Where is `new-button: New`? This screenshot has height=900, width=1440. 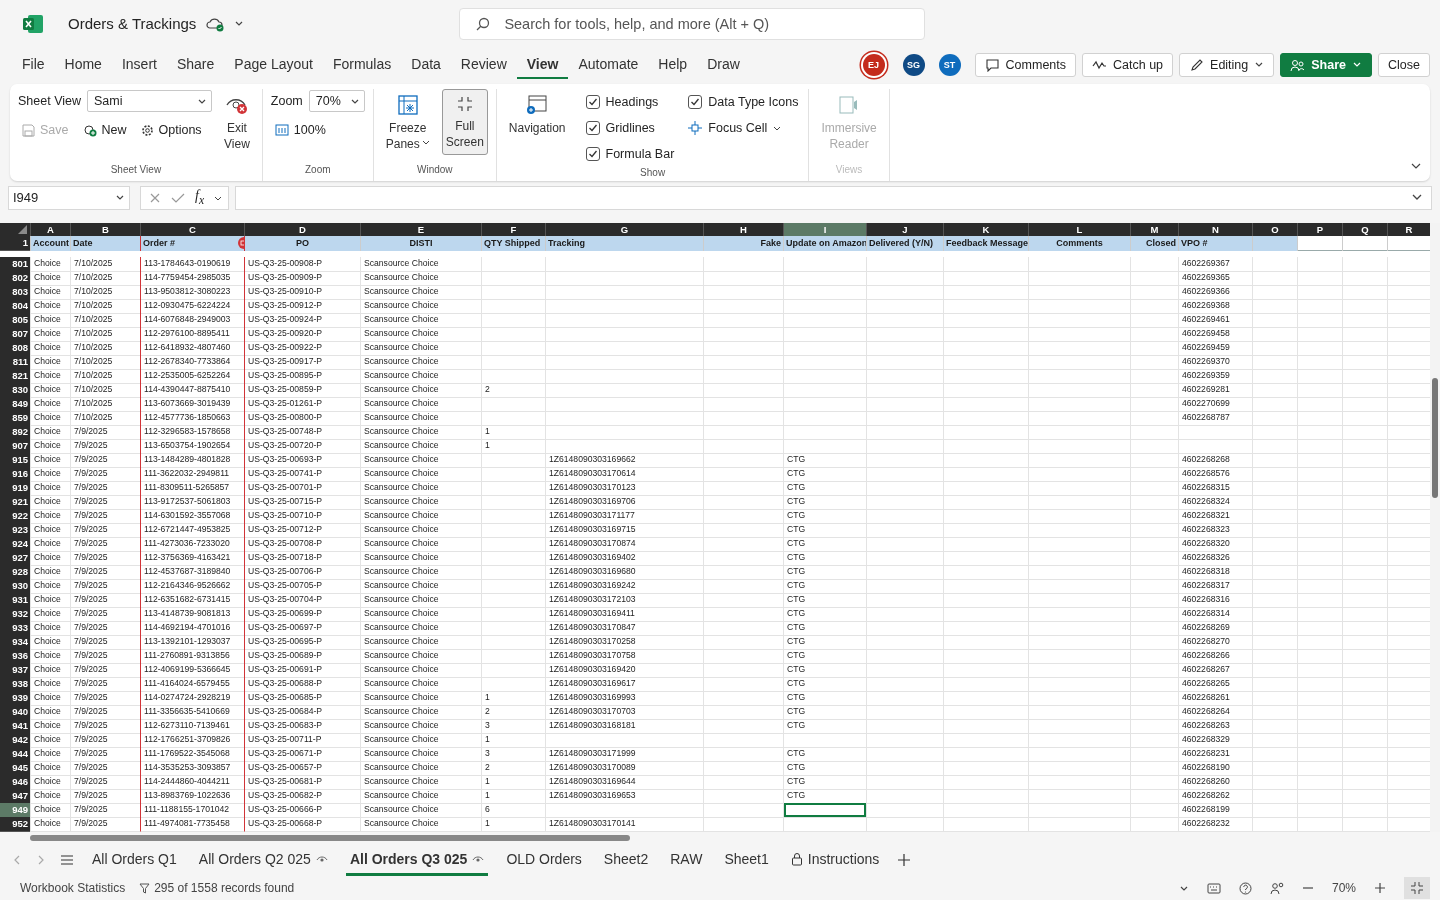
new-button: New is located at coordinates (104, 130).